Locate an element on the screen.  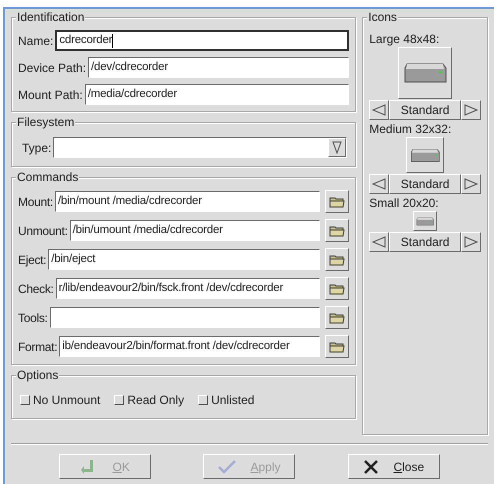
field-label: Eject: is located at coordinates (32, 260).